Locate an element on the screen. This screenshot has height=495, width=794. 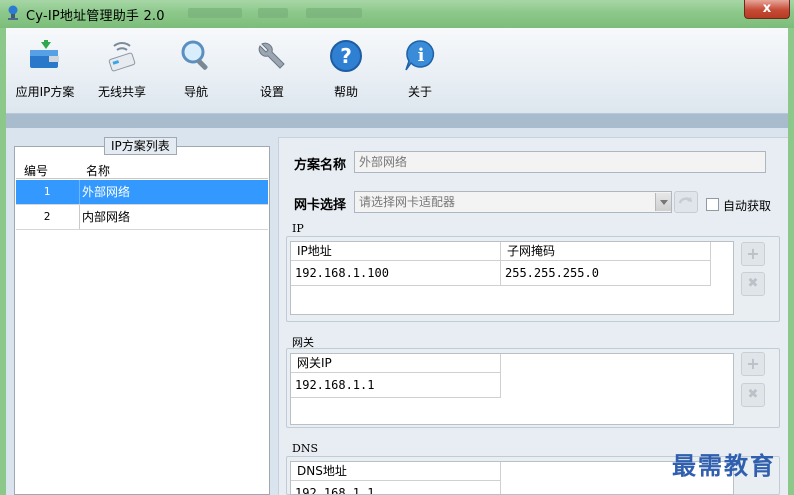
title-bar: Cy-IP地址管理助手 2.0 x is located at coordinates (397, 14).